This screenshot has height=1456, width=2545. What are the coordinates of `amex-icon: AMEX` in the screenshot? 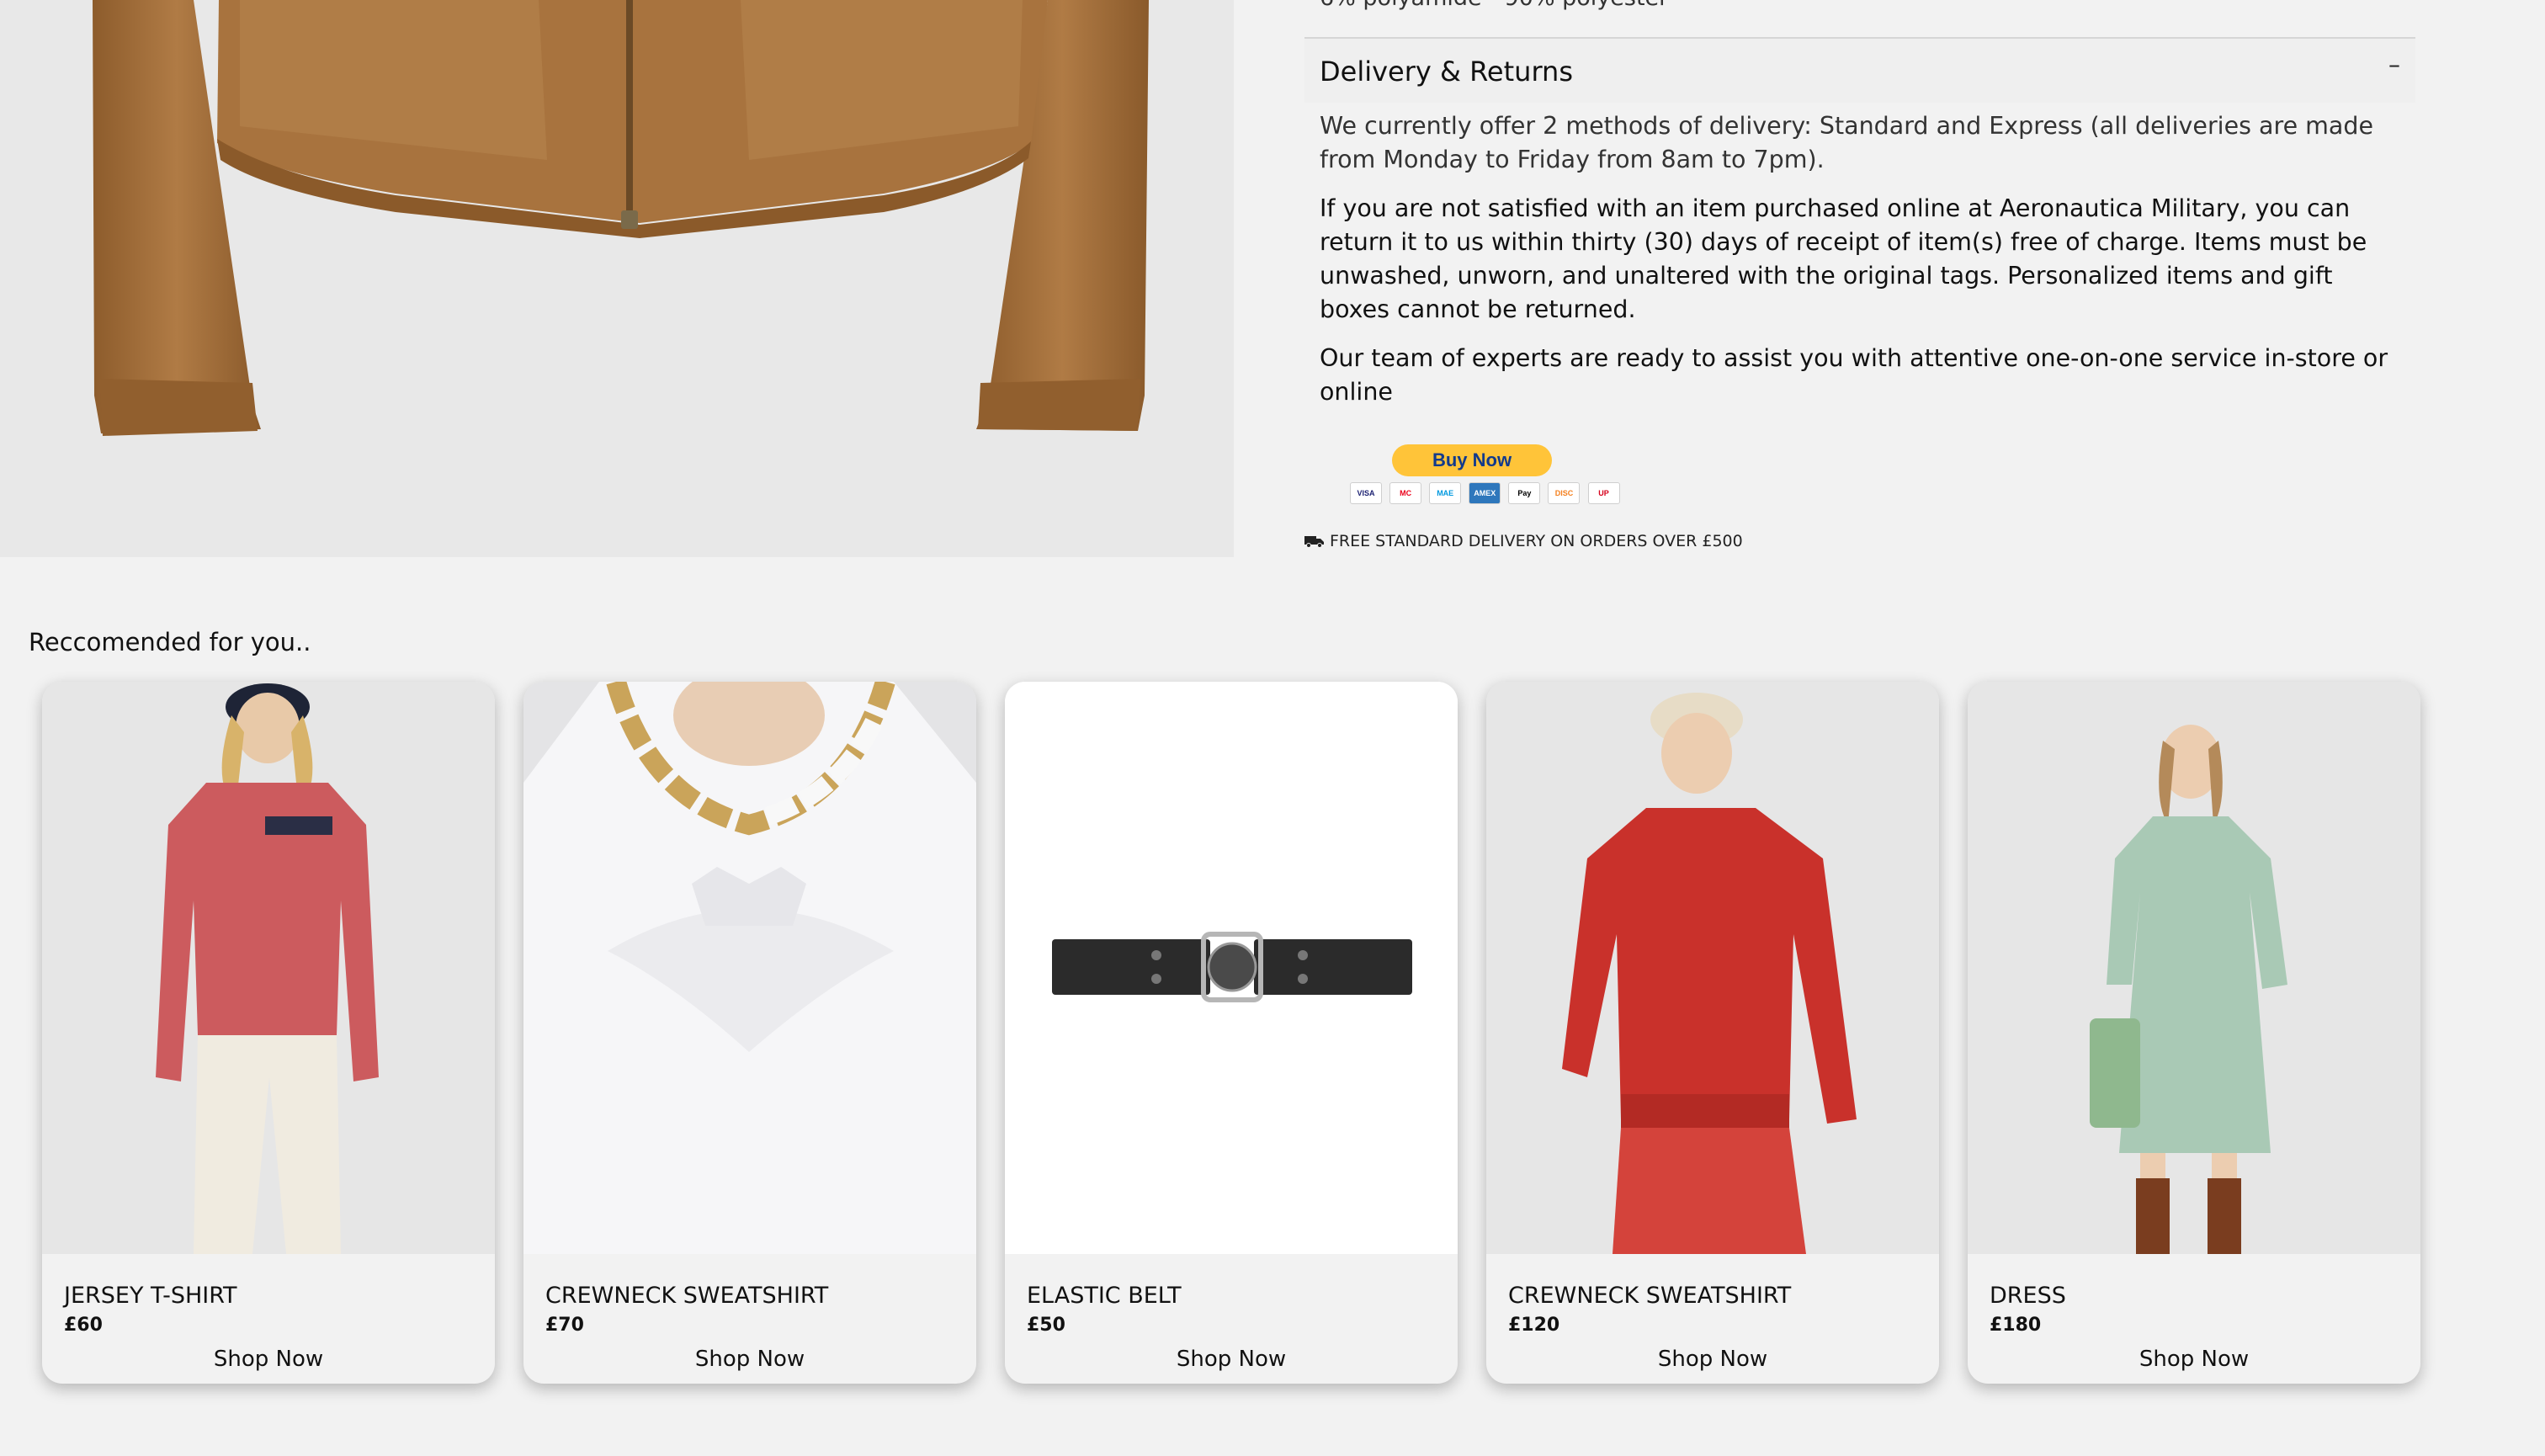 It's located at (1485, 493).